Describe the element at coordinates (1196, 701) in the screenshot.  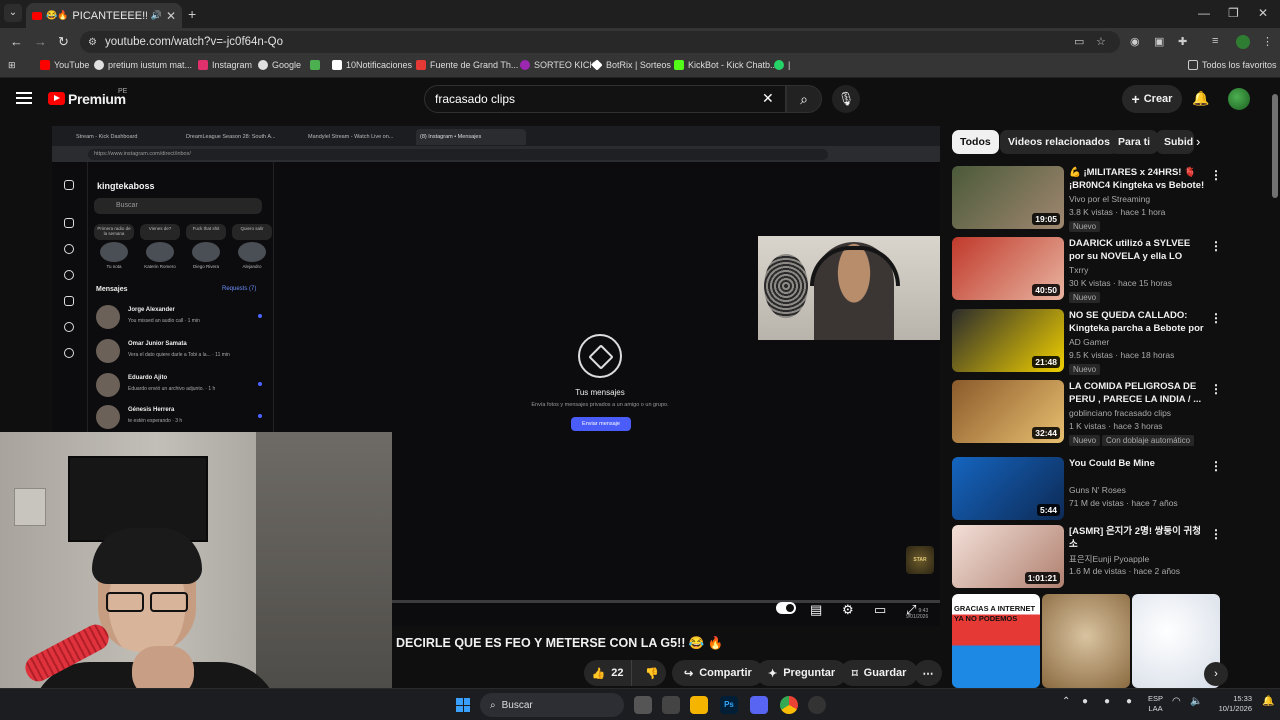
I see `volume-icon: 🔈` at that location.